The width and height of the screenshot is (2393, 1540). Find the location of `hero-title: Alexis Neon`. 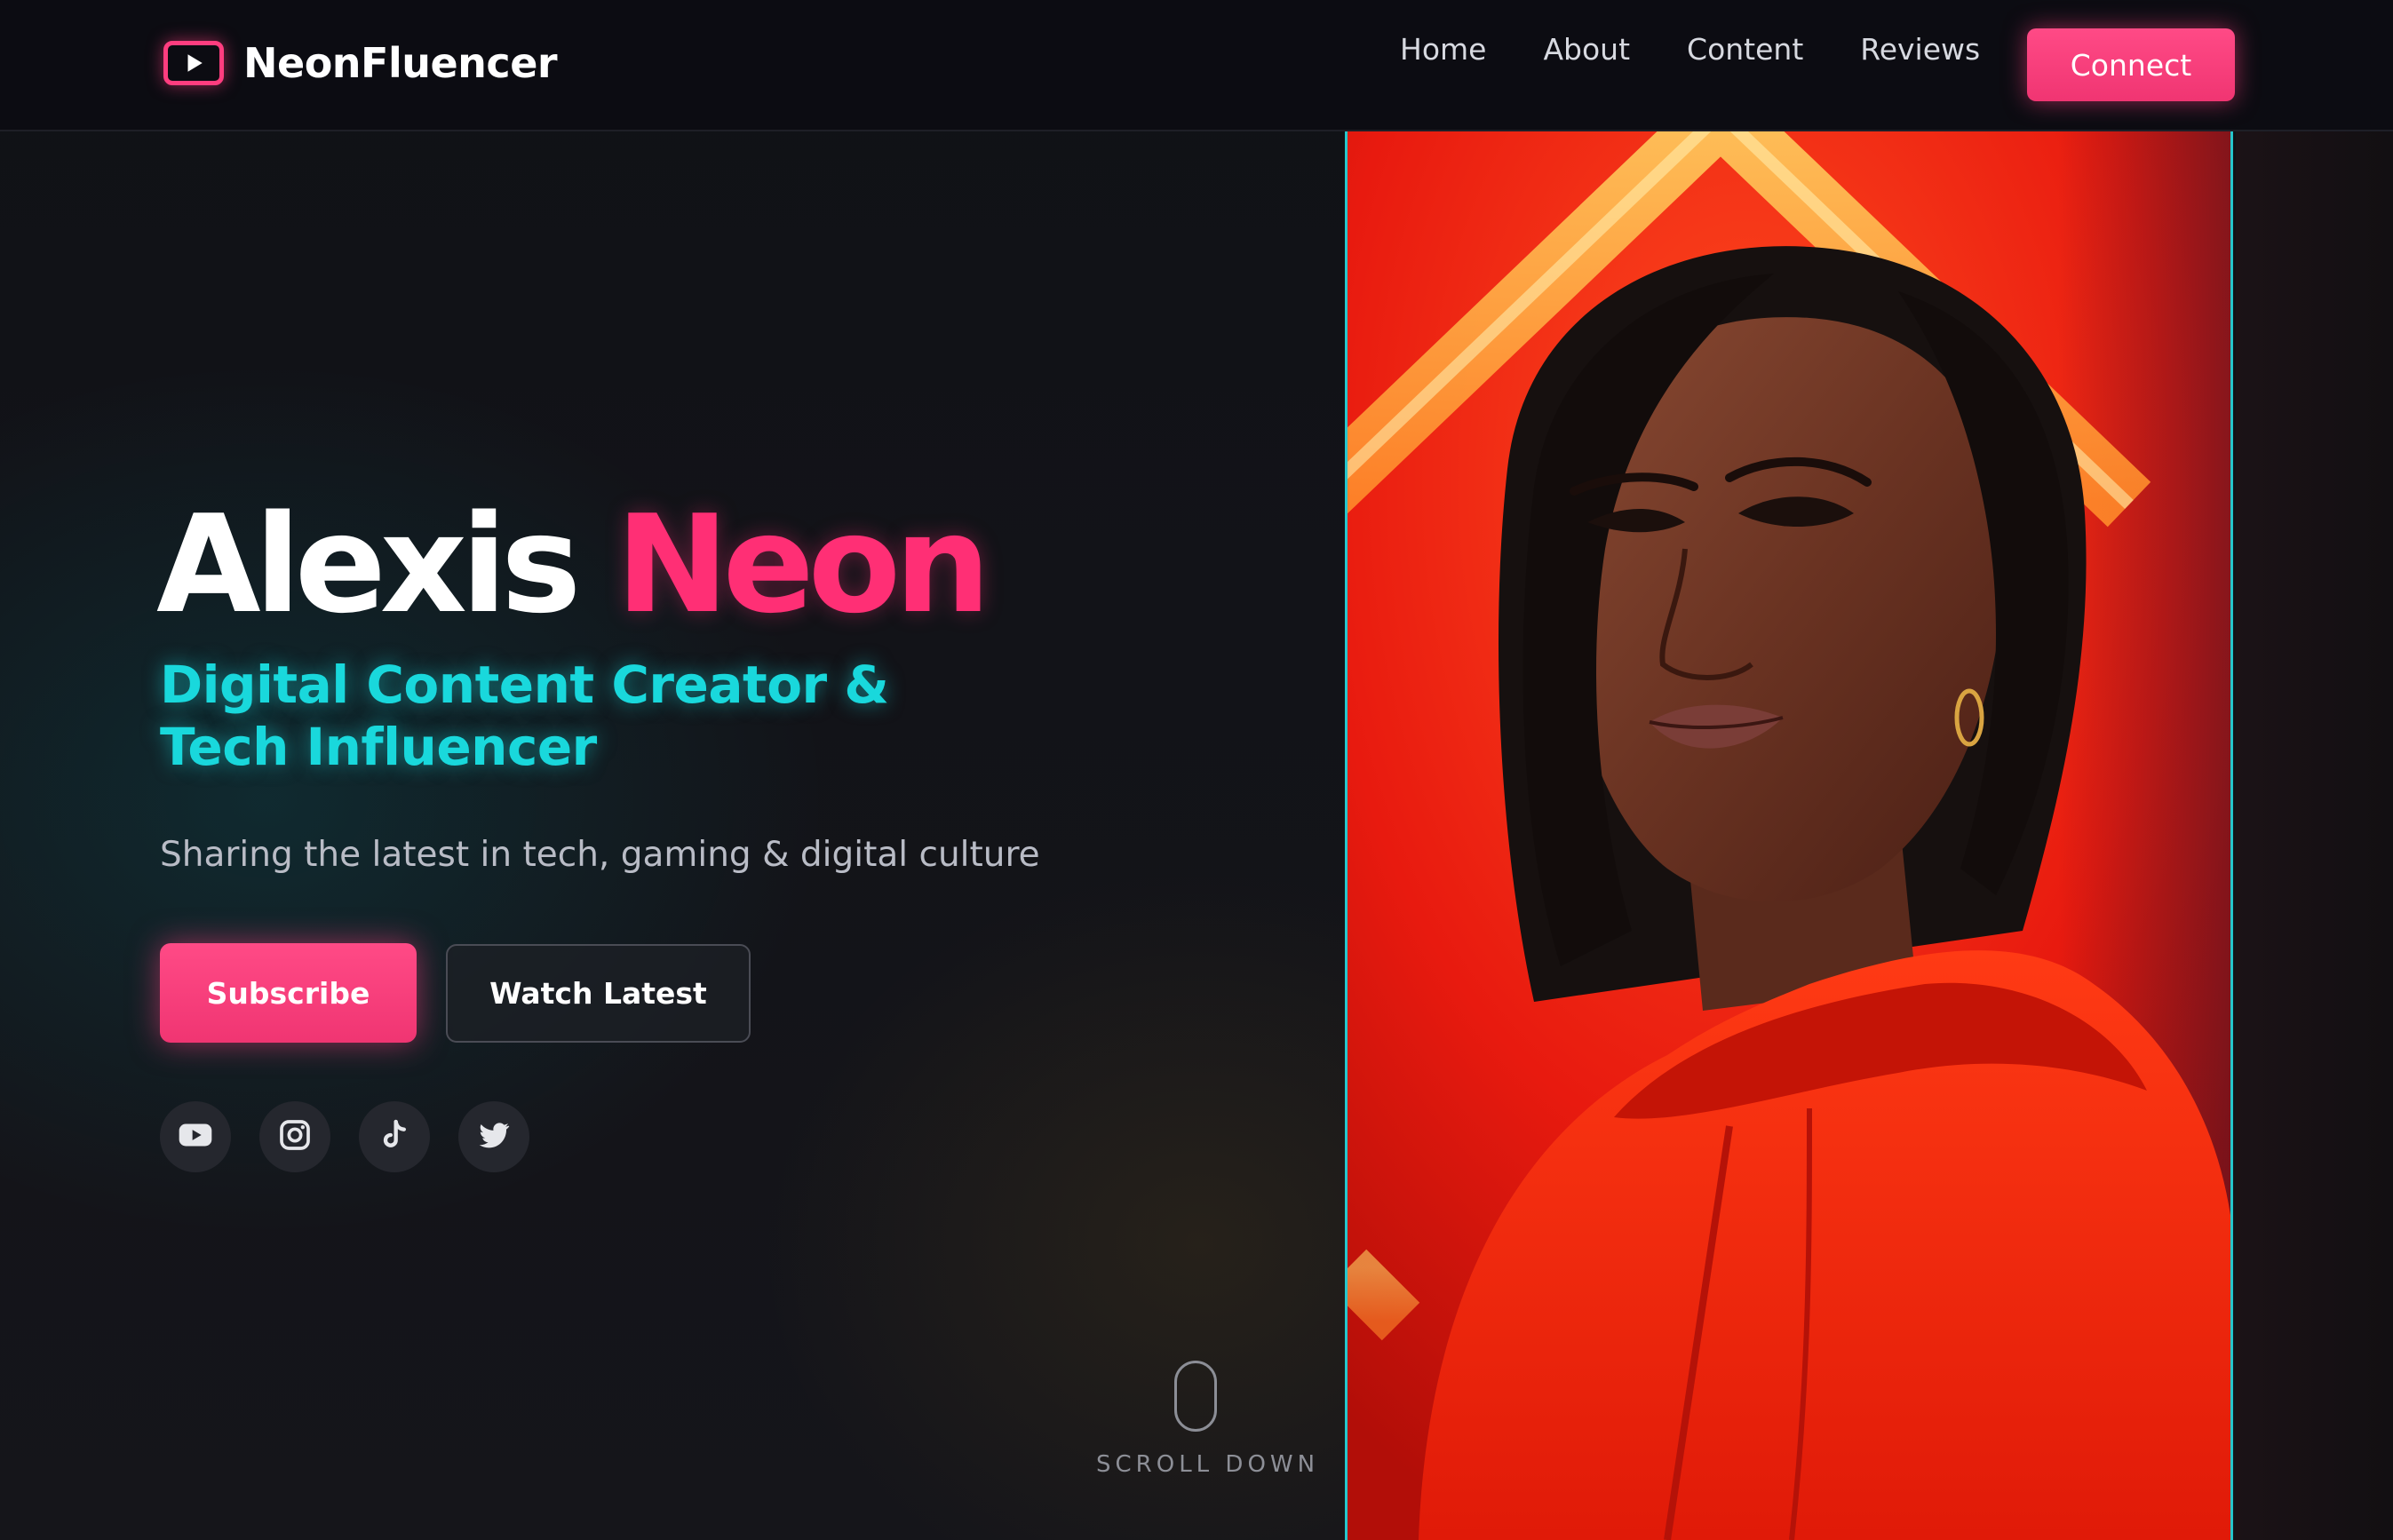

hero-title: Alexis Neon is located at coordinates (573, 565).